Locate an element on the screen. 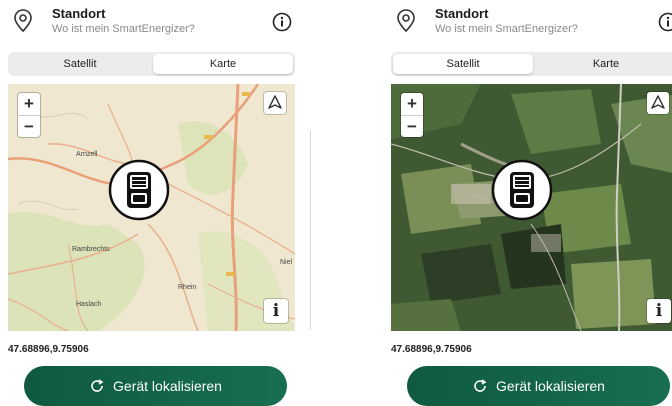 Image resolution: width=672 pixels, height=406 pixels. town-label: Niel is located at coordinates (286, 262).